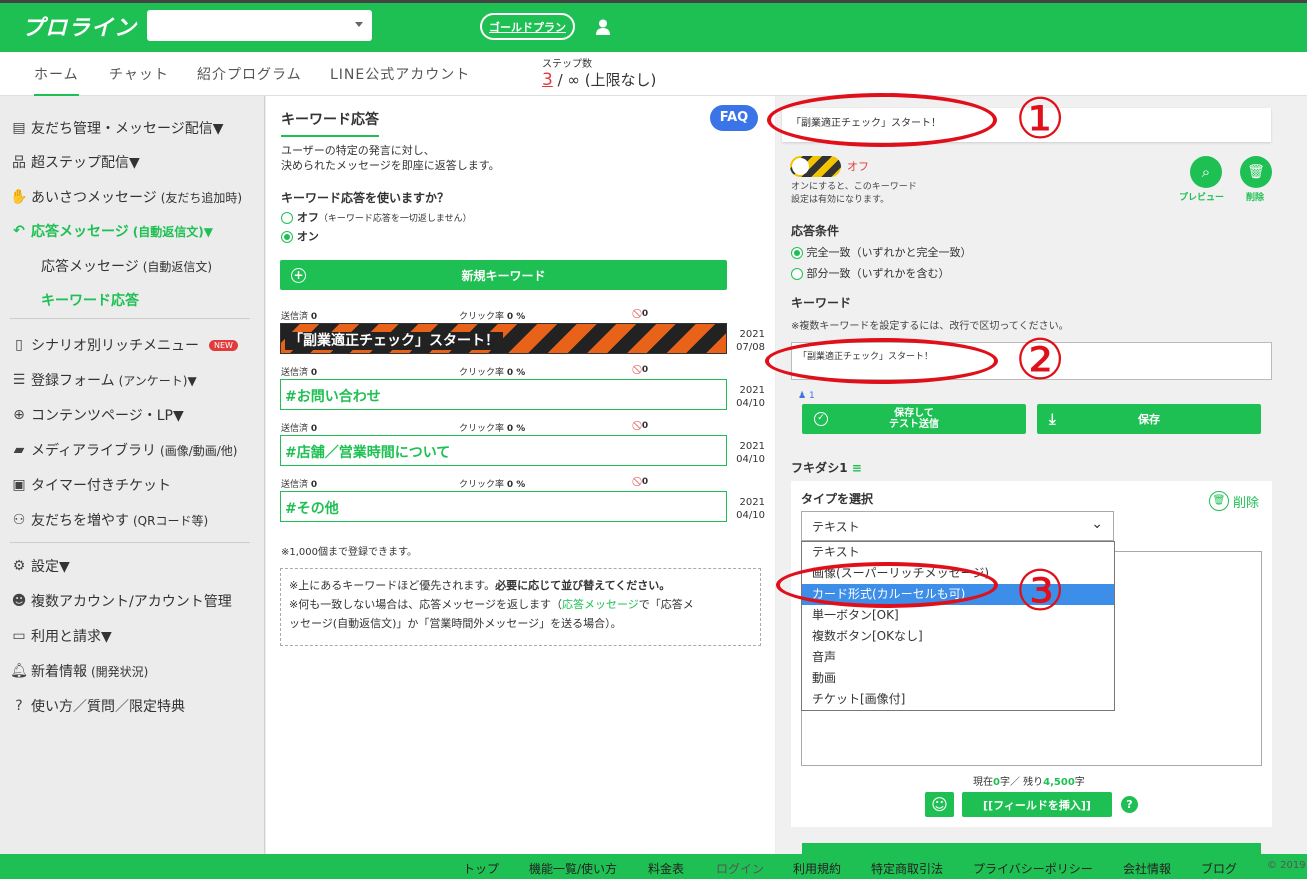  Describe the element at coordinates (400, 74) in the screenshot. I see `tab-line-account: LINE公式アカウント` at that location.